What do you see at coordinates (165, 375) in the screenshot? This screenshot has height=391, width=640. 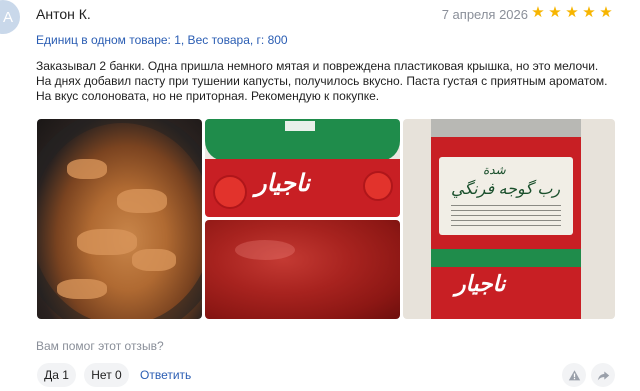 I see `reply-link: Ответить` at bounding box center [165, 375].